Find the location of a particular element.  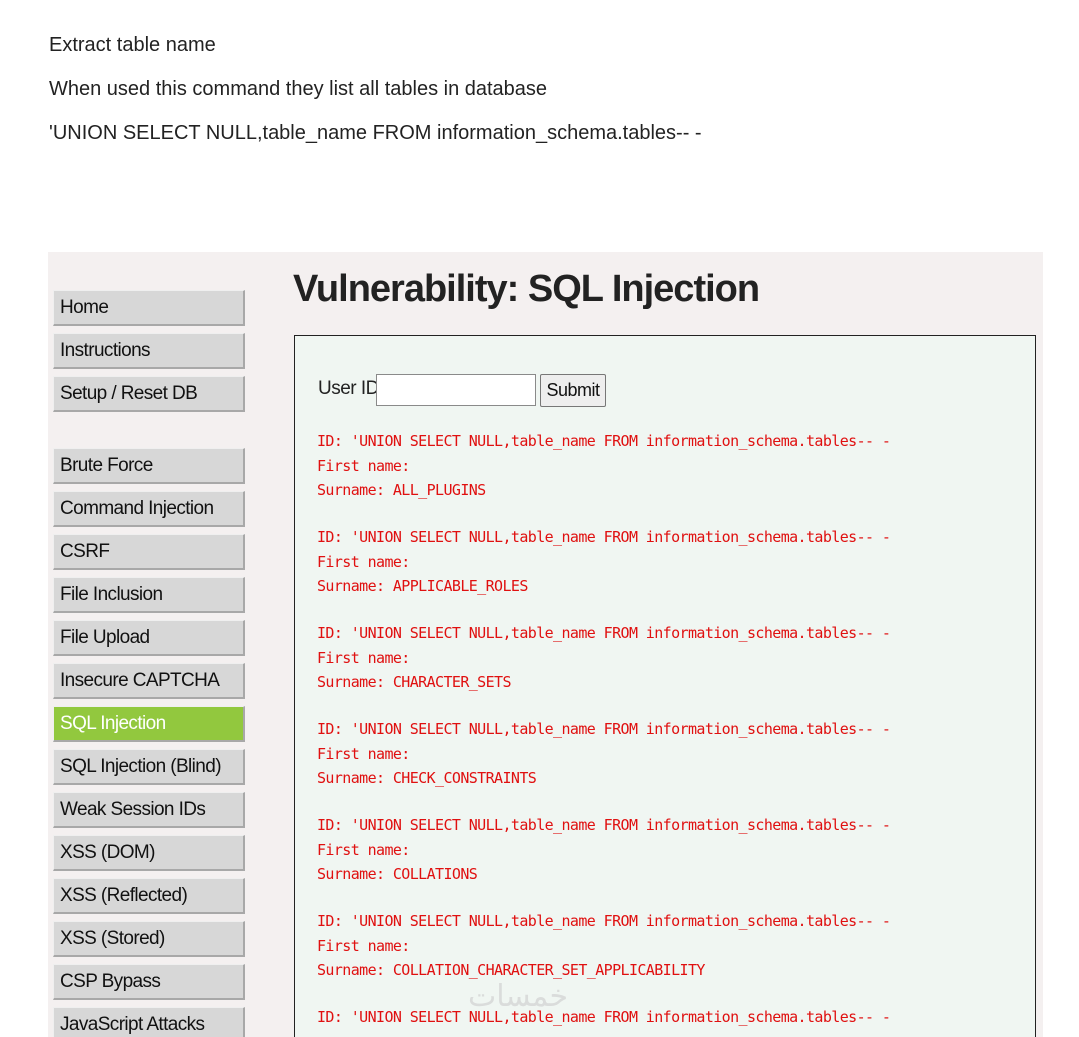

result-surname-line: Surname: APPLICABLE_ROLES is located at coordinates (422, 586).